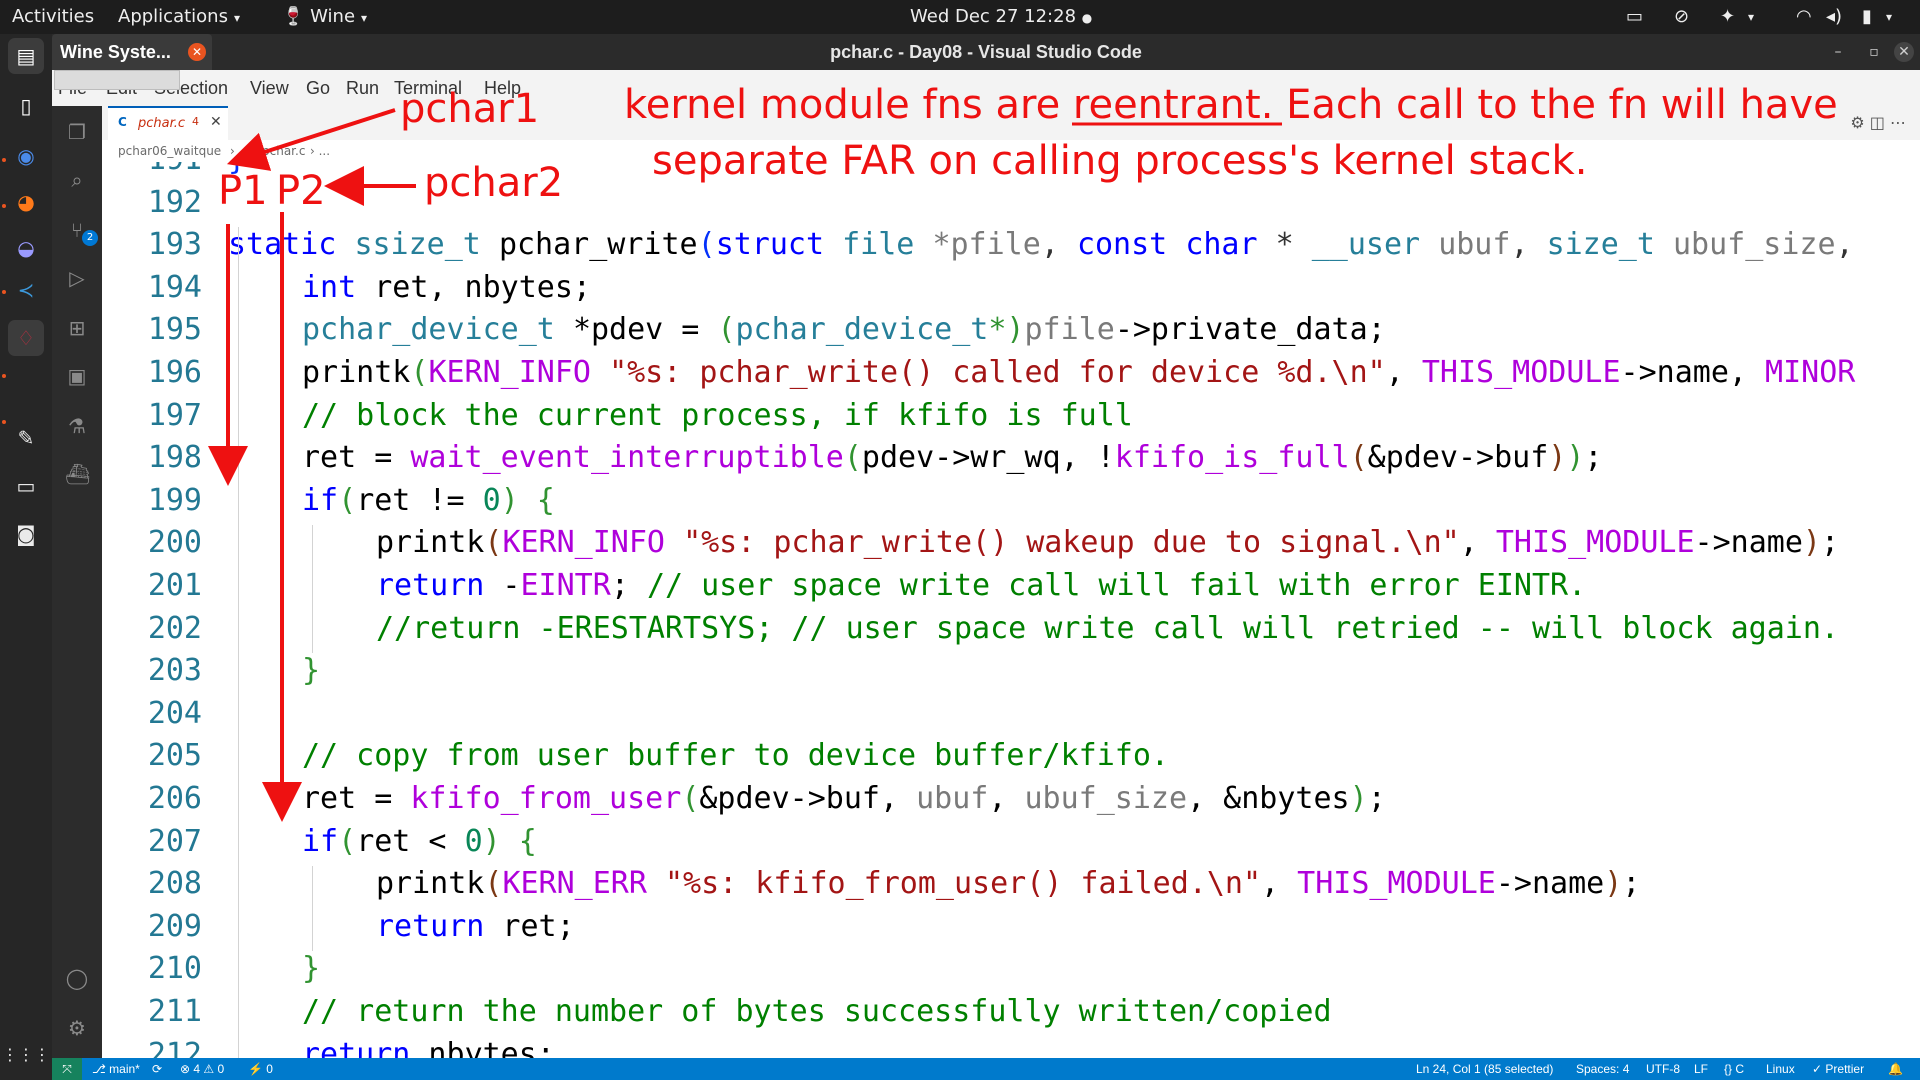 The height and width of the screenshot is (1080, 1920). What do you see at coordinates (117, 80) in the screenshot?
I see `wine-window-thumbnail` at bounding box center [117, 80].